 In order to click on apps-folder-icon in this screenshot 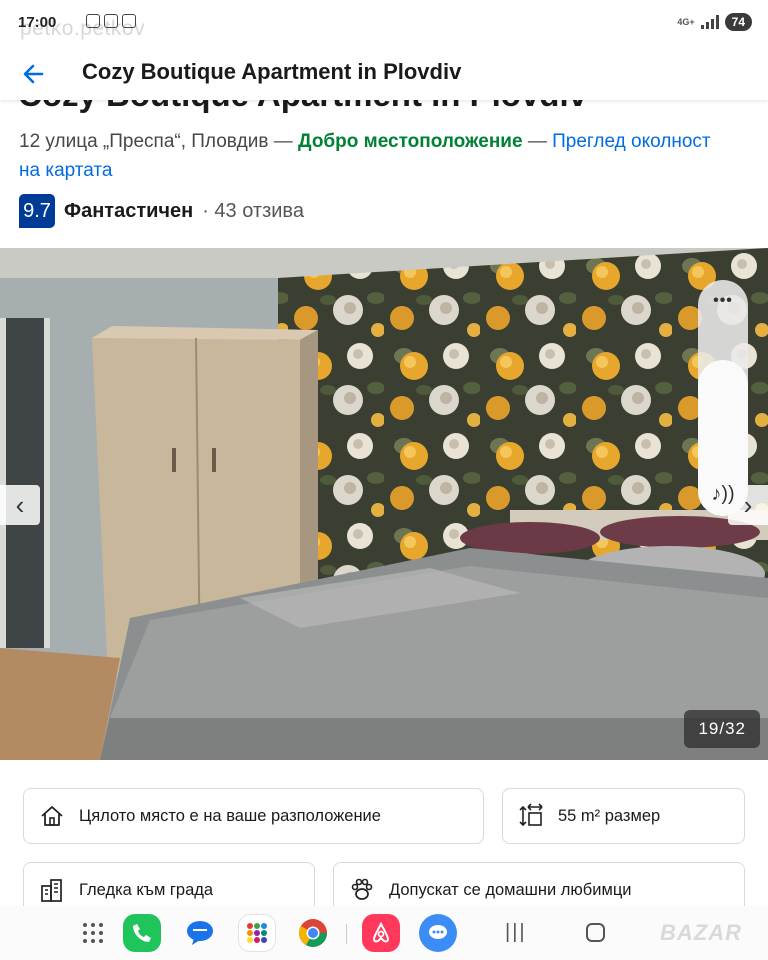, I will do `click(257, 933)`.